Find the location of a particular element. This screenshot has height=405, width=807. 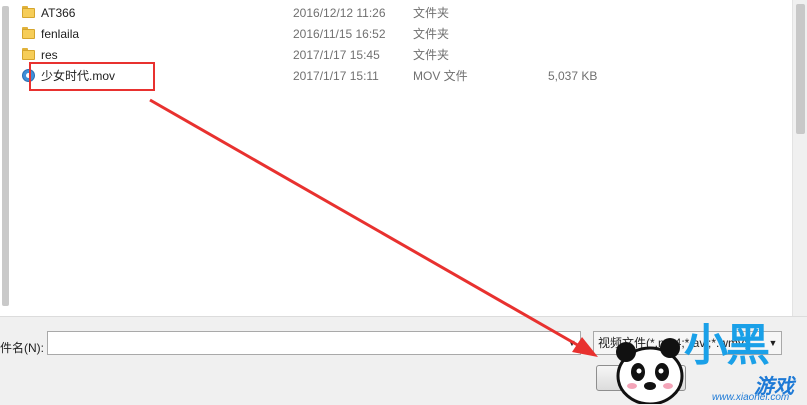

logo-url-text: www.xiaohei.com is located at coordinates (751, 397).